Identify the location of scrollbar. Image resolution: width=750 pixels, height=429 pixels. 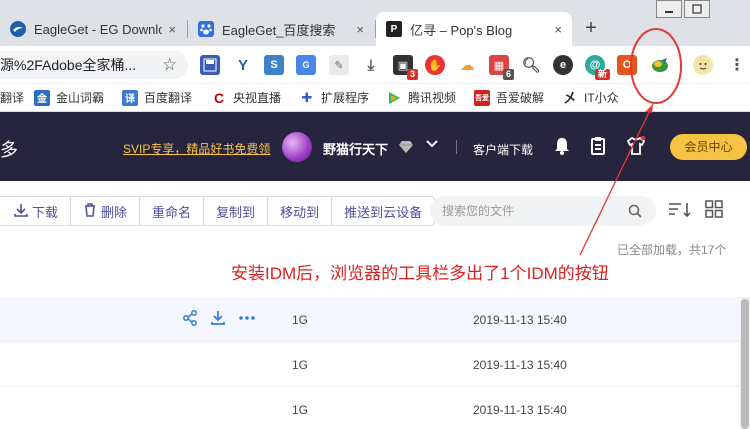
(745, 363).